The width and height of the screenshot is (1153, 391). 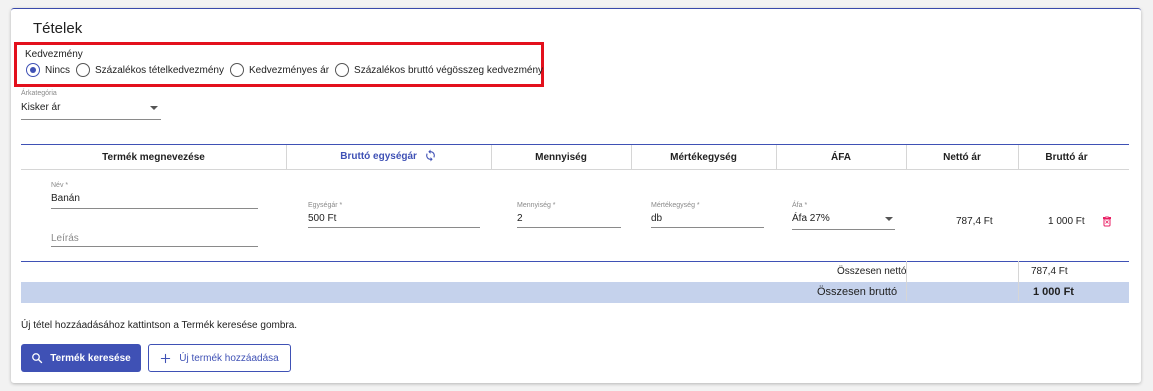 I want to click on row-gross-price: 1 000 Ft, so click(x=1066, y=221).